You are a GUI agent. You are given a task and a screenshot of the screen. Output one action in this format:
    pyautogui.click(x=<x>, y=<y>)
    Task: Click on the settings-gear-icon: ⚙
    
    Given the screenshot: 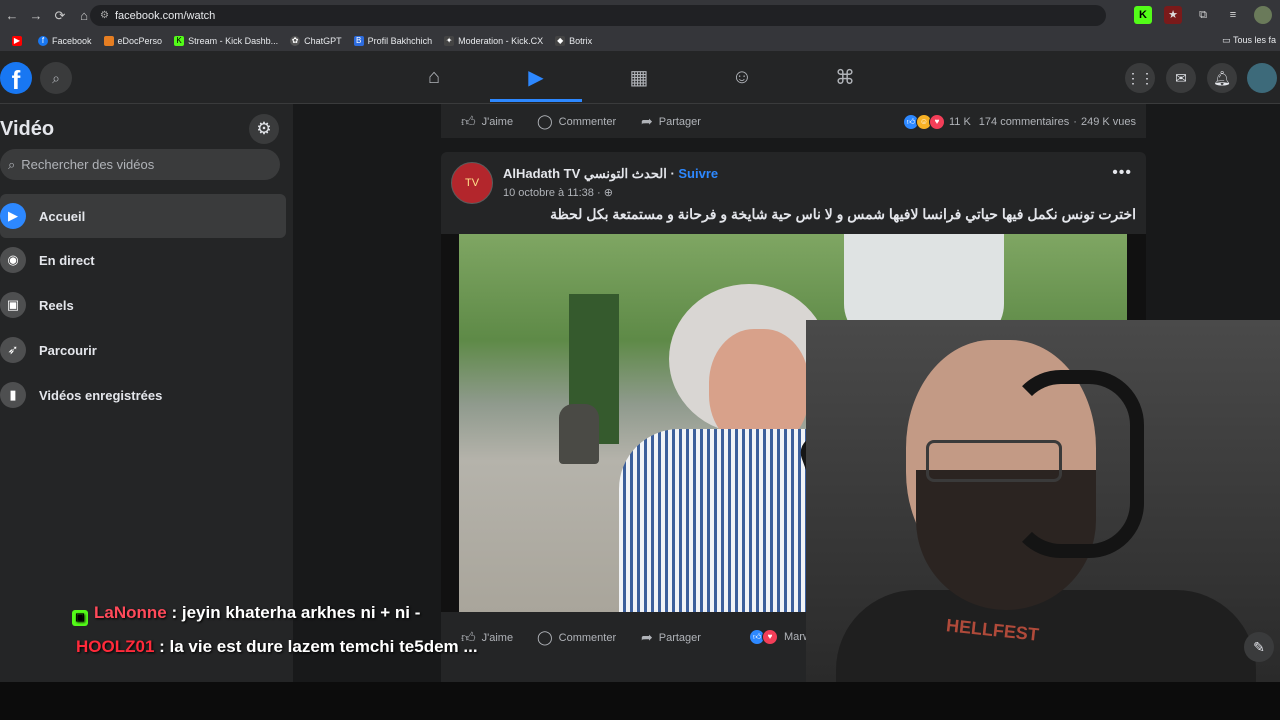 What is the action you would take?
    pyautogui.click(x=264, y=129)
    